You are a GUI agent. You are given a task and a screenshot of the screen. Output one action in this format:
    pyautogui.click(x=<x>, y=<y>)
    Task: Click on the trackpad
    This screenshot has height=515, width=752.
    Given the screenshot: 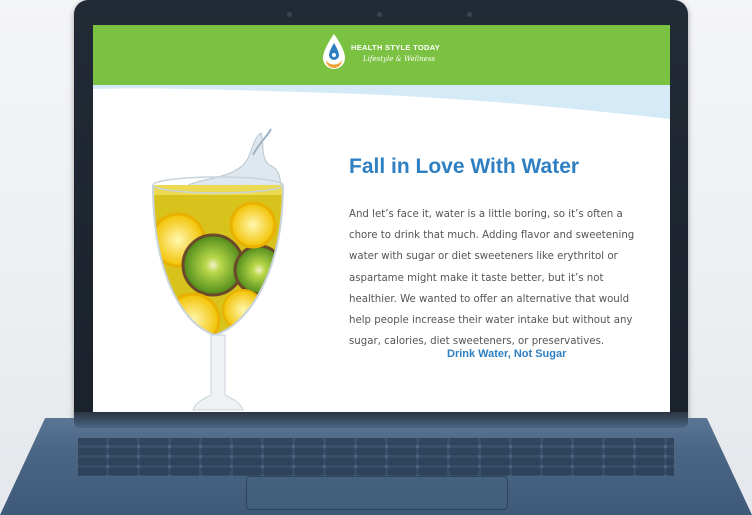 What is the action you would take?
    pyautogui.click(x=377, y=493)
    